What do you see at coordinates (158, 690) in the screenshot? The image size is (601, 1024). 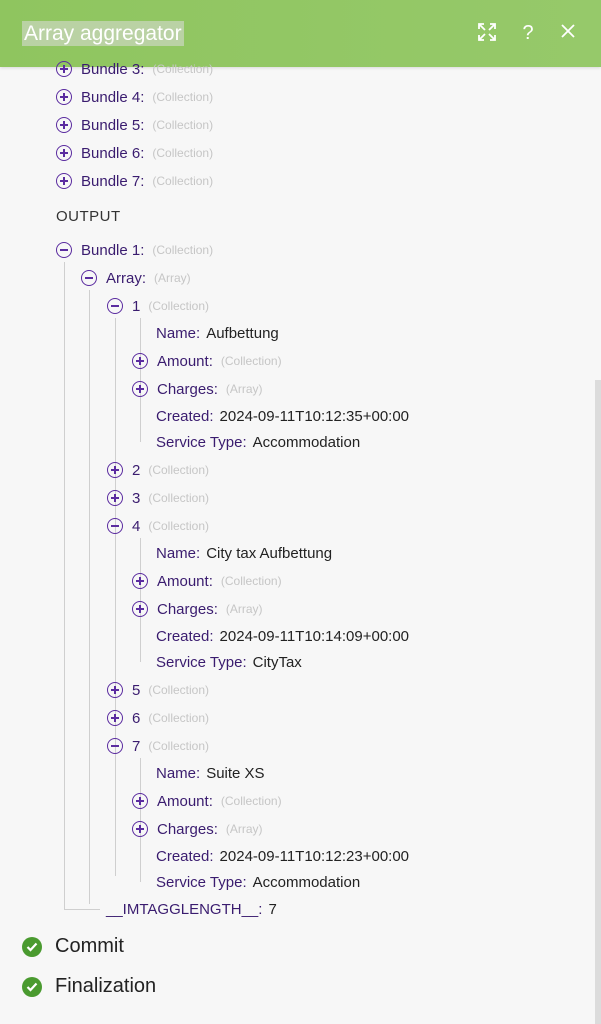 I see `array-item-row: 5 (Collection)` at bounding box center [158, 690].